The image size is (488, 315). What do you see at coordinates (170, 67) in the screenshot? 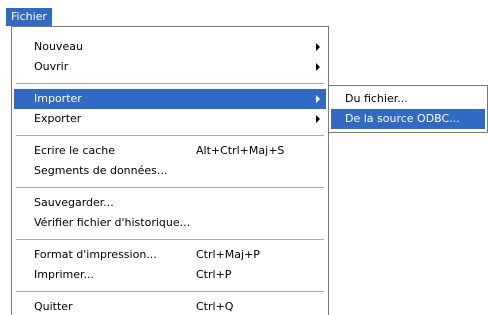
I see `menu-item-ouvrir: Ouvrir` at bounding box center [170, 67].